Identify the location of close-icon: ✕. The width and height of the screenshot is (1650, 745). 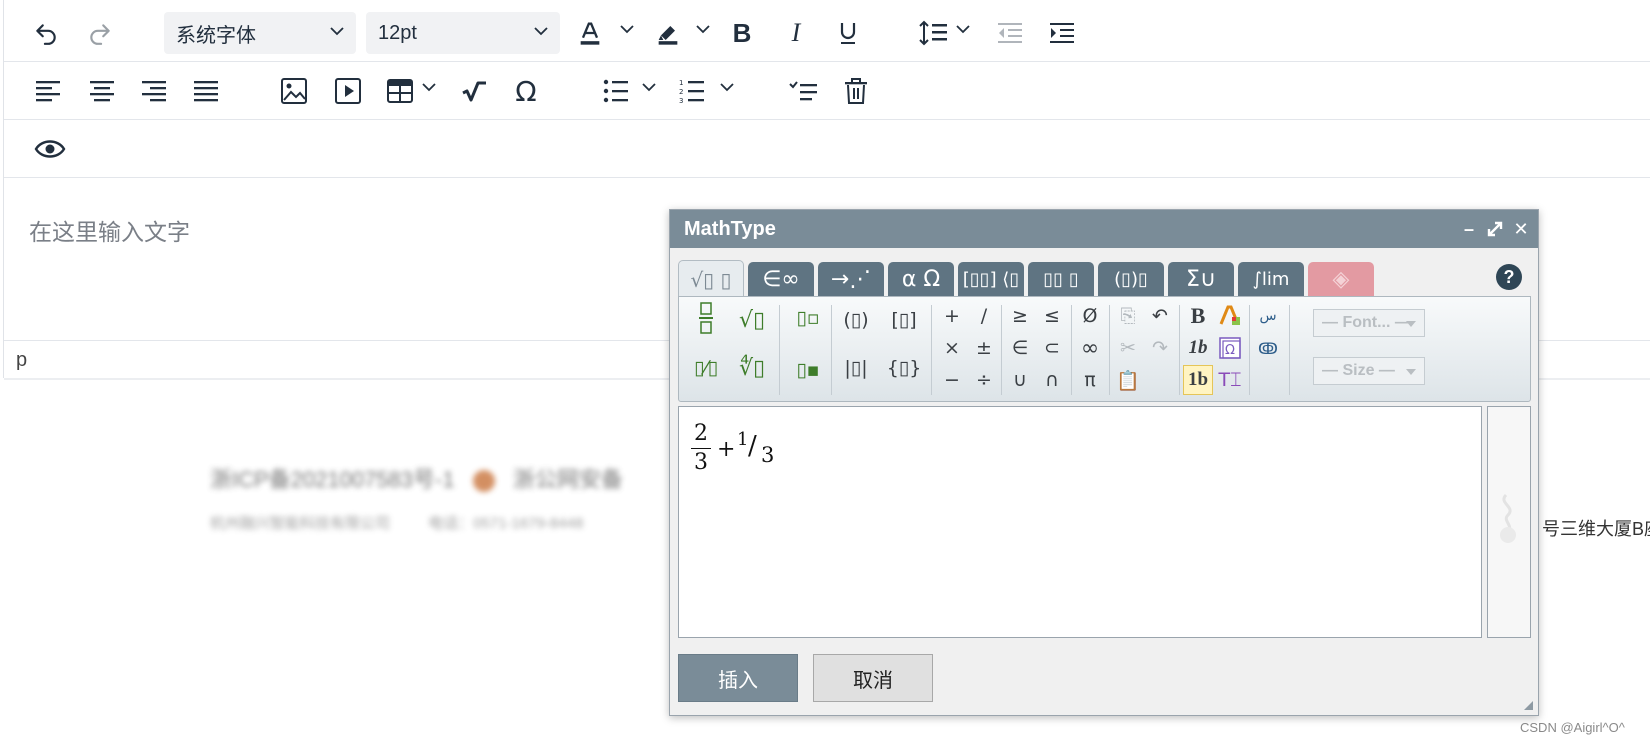
(1521, 229).